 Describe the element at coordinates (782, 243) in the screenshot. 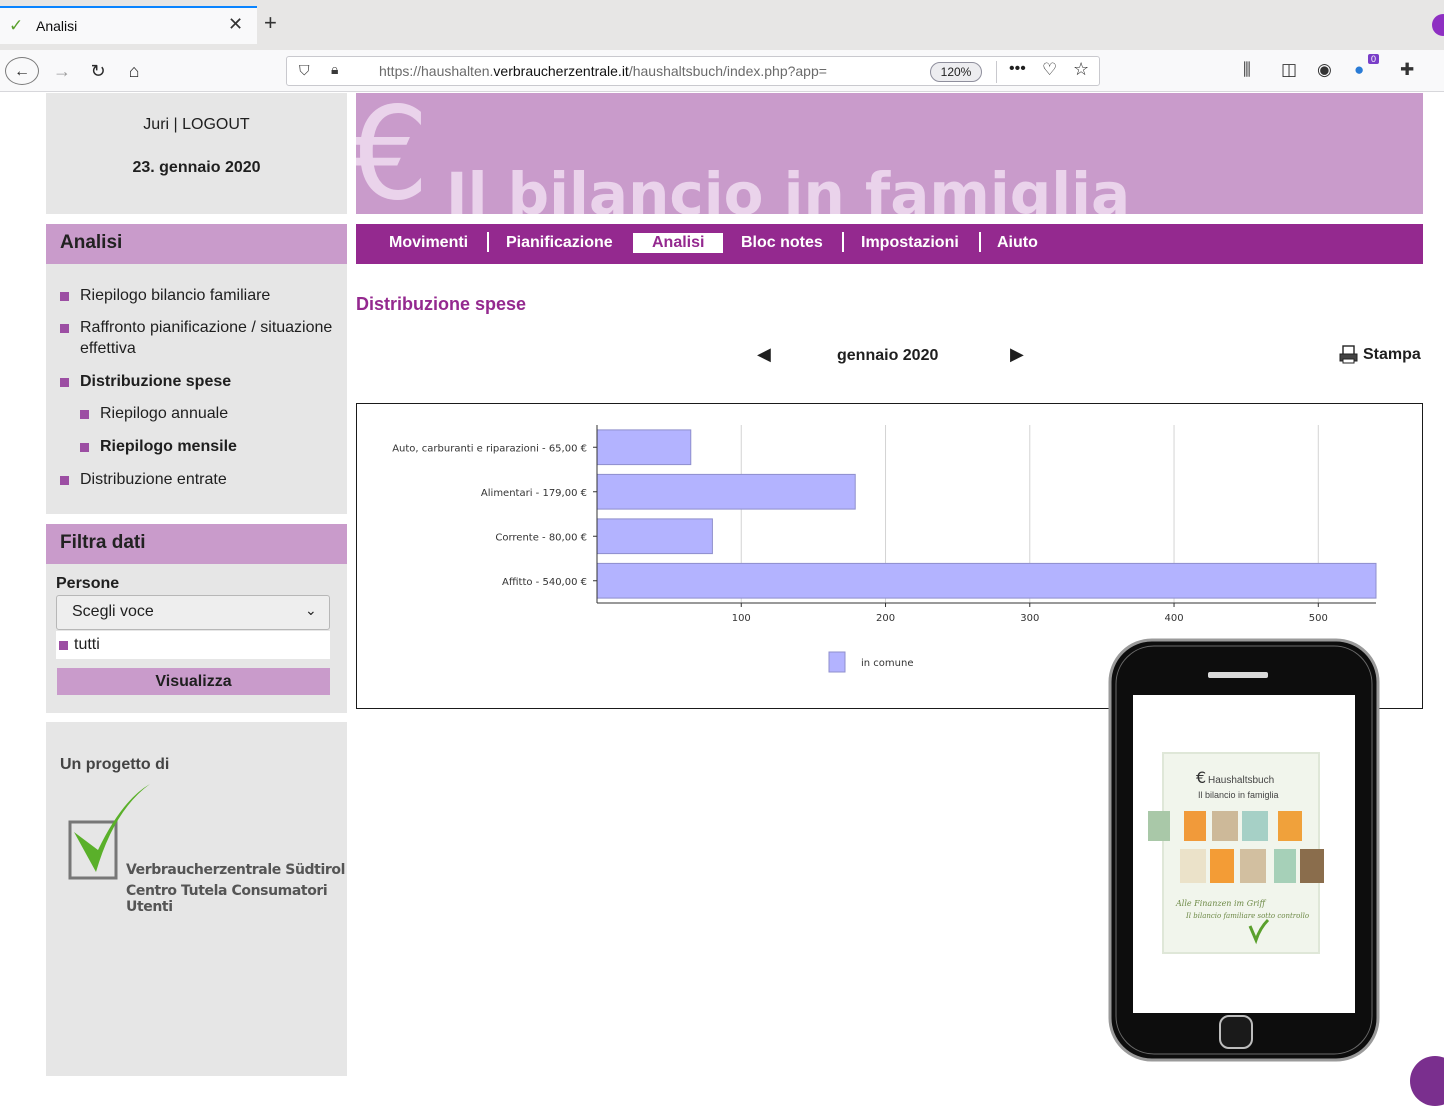

I see `nav-bloc-notes: Bloc notes` at that location.